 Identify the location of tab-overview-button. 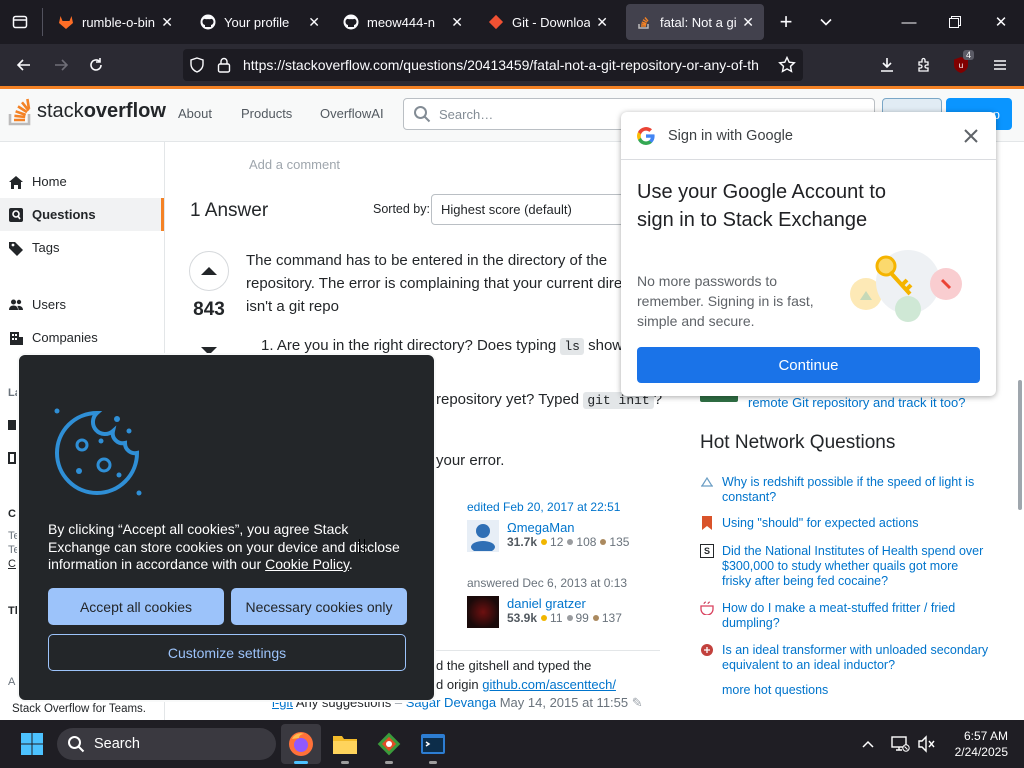
(20, 22).